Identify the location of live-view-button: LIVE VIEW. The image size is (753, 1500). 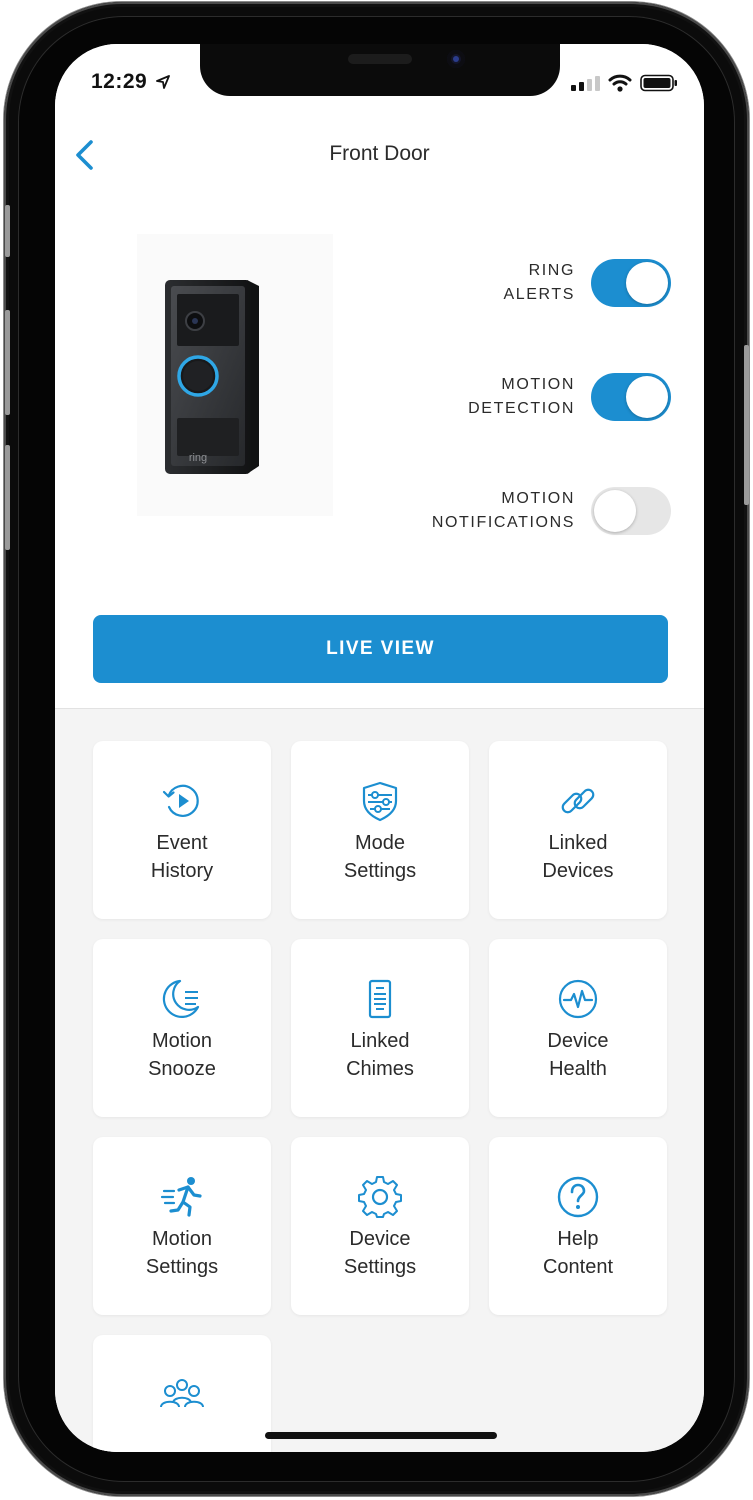
(380, 649).